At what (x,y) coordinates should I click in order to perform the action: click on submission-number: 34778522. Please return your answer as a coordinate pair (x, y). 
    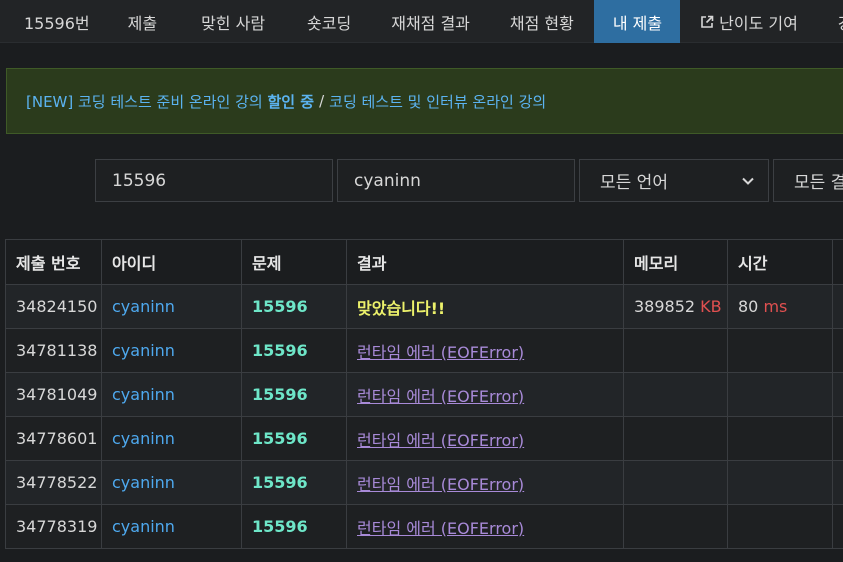
    Looking at the image, I should click on (53, 482).